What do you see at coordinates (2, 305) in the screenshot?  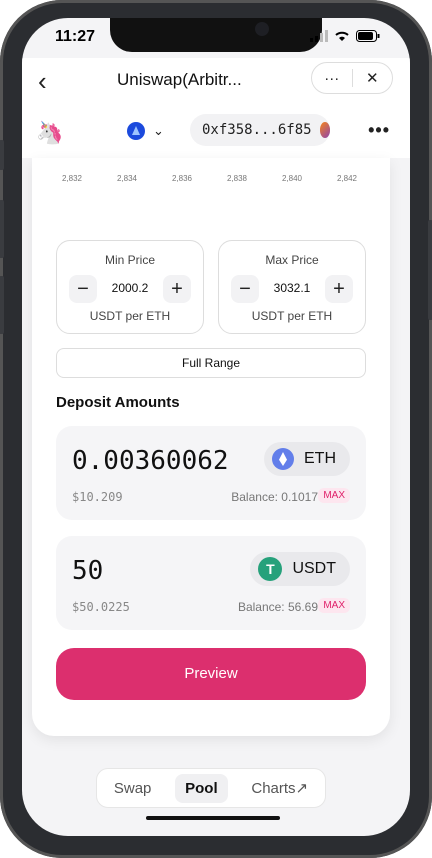 I see `volume-down-button` at bounding box center [2, 305].